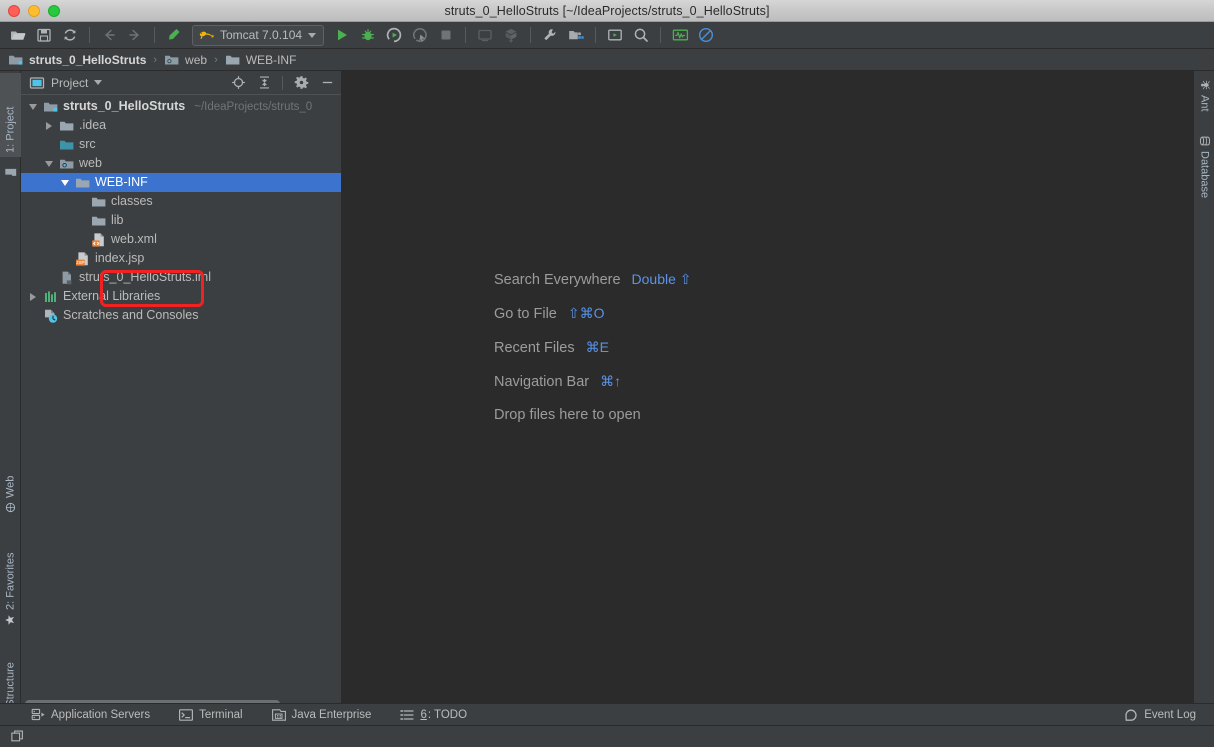 This screenshot has height=747, width=1214. Describe the element at coordinates (17, 737) in the screenshot. I see `toggle-layout-icon` at that location.